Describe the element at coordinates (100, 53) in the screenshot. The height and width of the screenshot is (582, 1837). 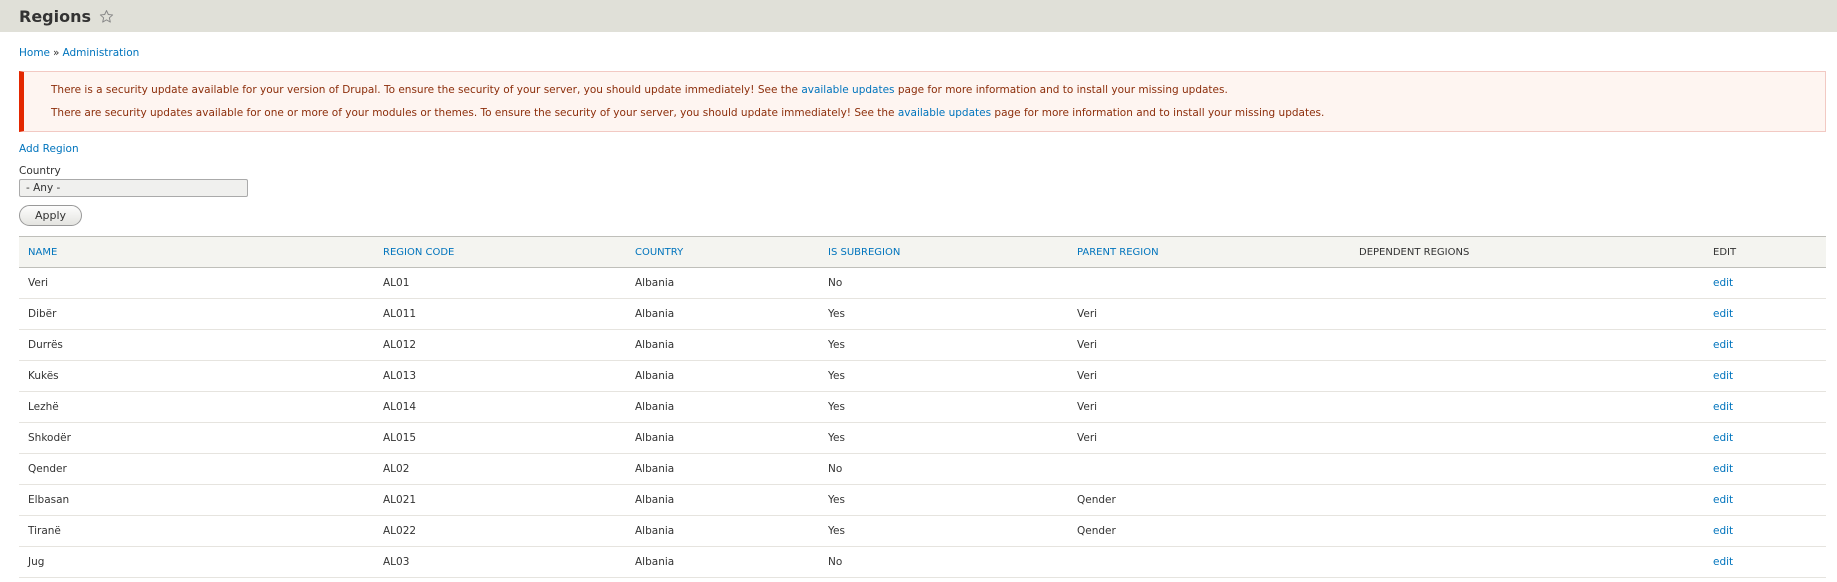
I see `breadcrumb-administration-link: Administration` at that location.